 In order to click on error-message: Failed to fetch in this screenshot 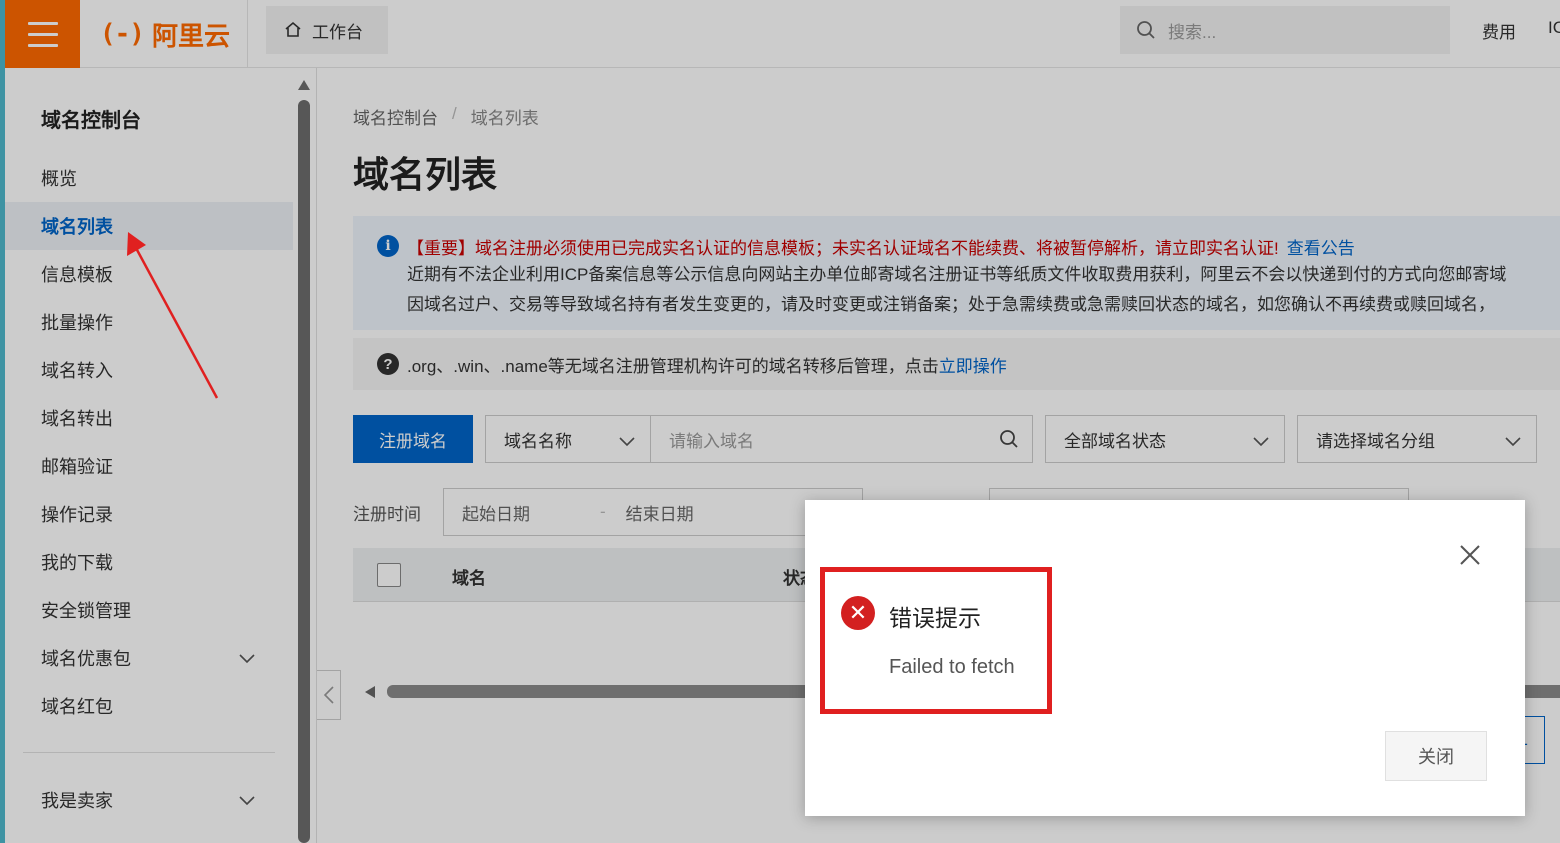, I will do `click(952, 667)`.